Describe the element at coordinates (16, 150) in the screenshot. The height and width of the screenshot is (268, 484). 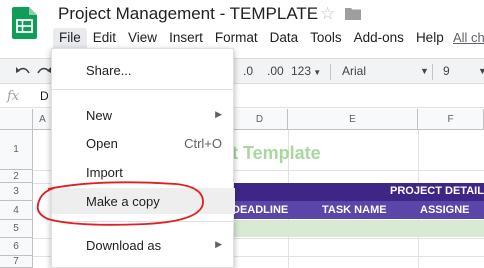
I see `row-header-1: 1` at that location.